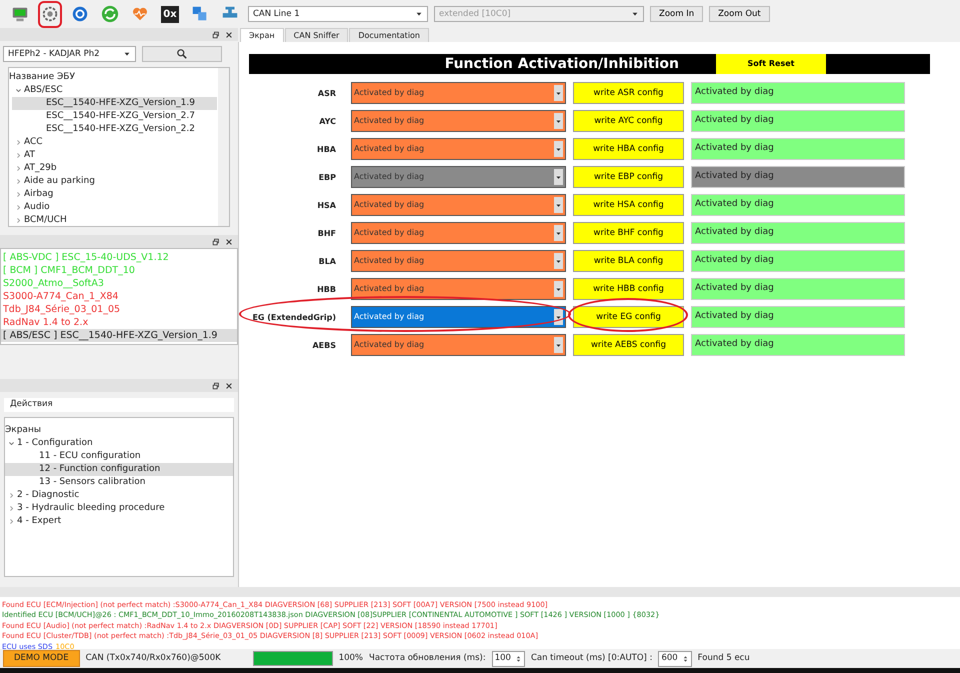  I want to click on search-button, so click(182, 54).